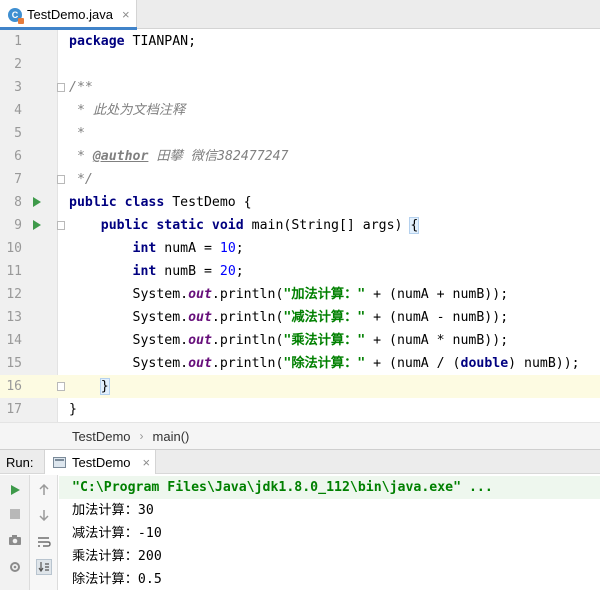 Image resolution: width=600 pixels, height=590 pixels. I want to click on arrow-down-icon, so click(44, 515).